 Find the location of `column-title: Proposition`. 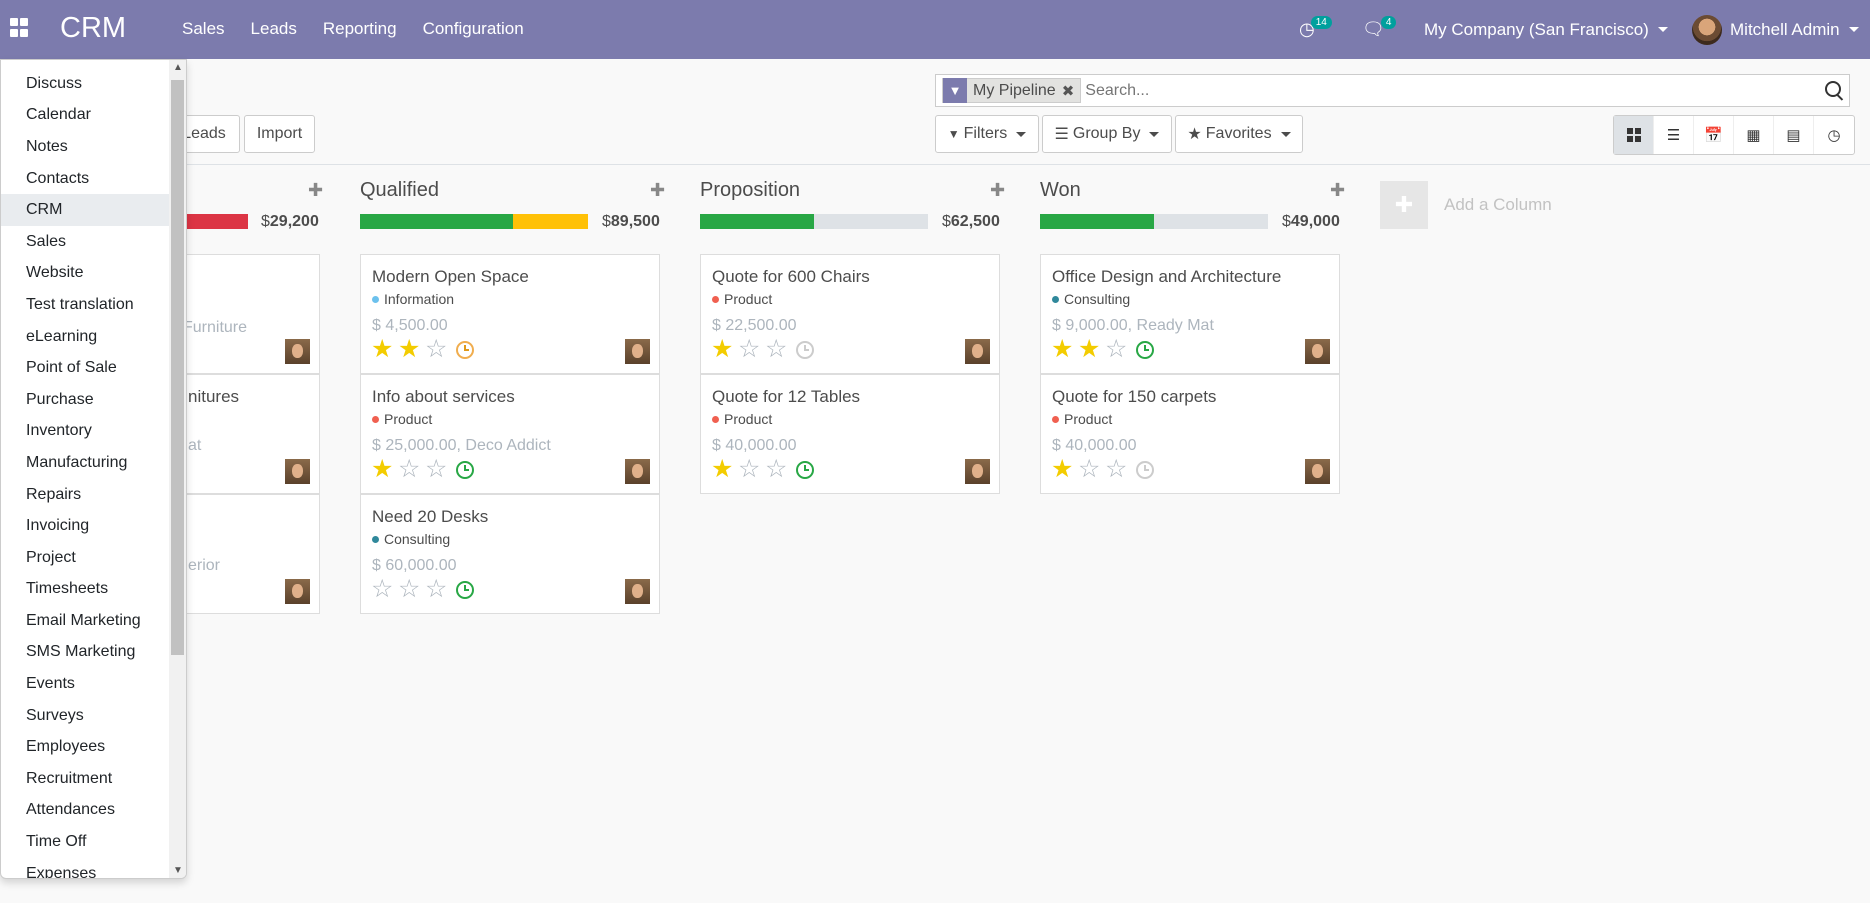

column-title: Proposition is located at coordinates (750, 190).